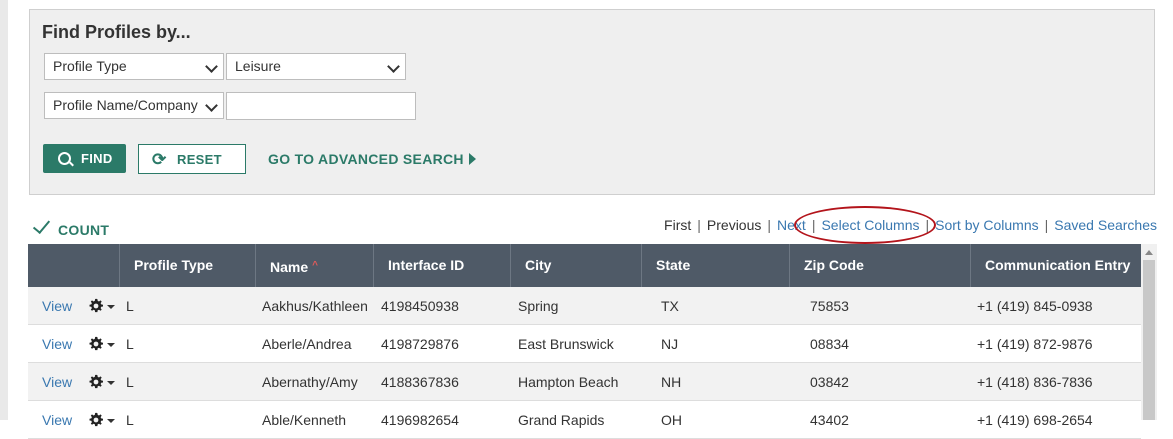 The image size is (1173, 439). What do you see at coordinates (426, 265) in the screenshot?
I see `column-header-label: Interface ID` at bounding box center [426, 265].